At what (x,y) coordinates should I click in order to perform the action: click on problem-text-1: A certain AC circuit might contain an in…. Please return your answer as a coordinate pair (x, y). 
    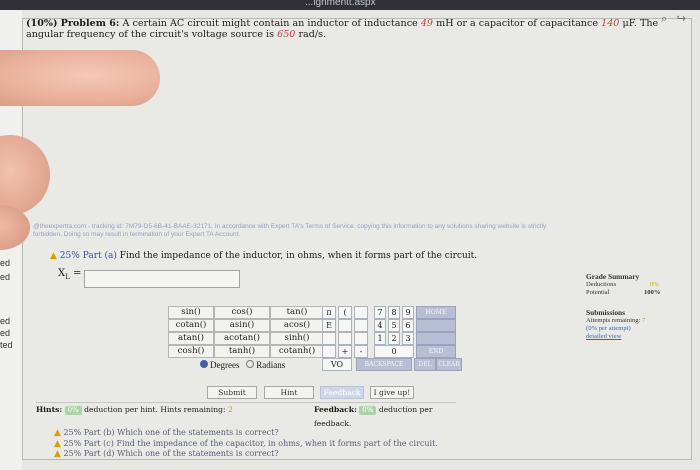
    Looking at the image, I should click on (270, 23).